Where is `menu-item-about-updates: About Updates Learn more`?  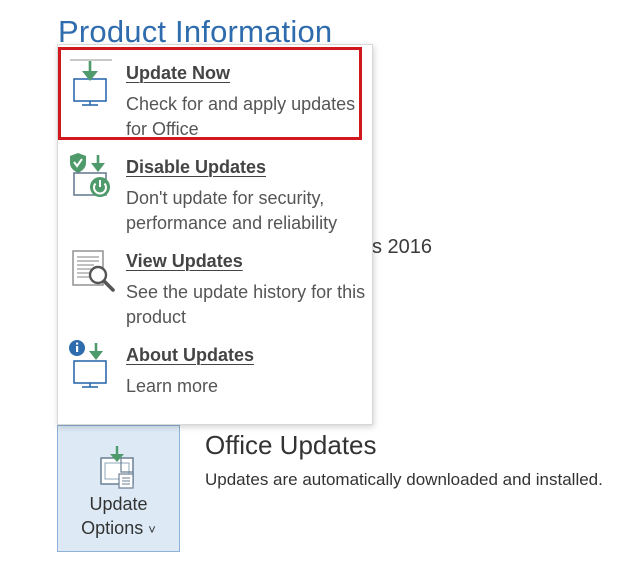 menu-item-about-updates: About Updates Learn more is located at coordinates (215, 376).